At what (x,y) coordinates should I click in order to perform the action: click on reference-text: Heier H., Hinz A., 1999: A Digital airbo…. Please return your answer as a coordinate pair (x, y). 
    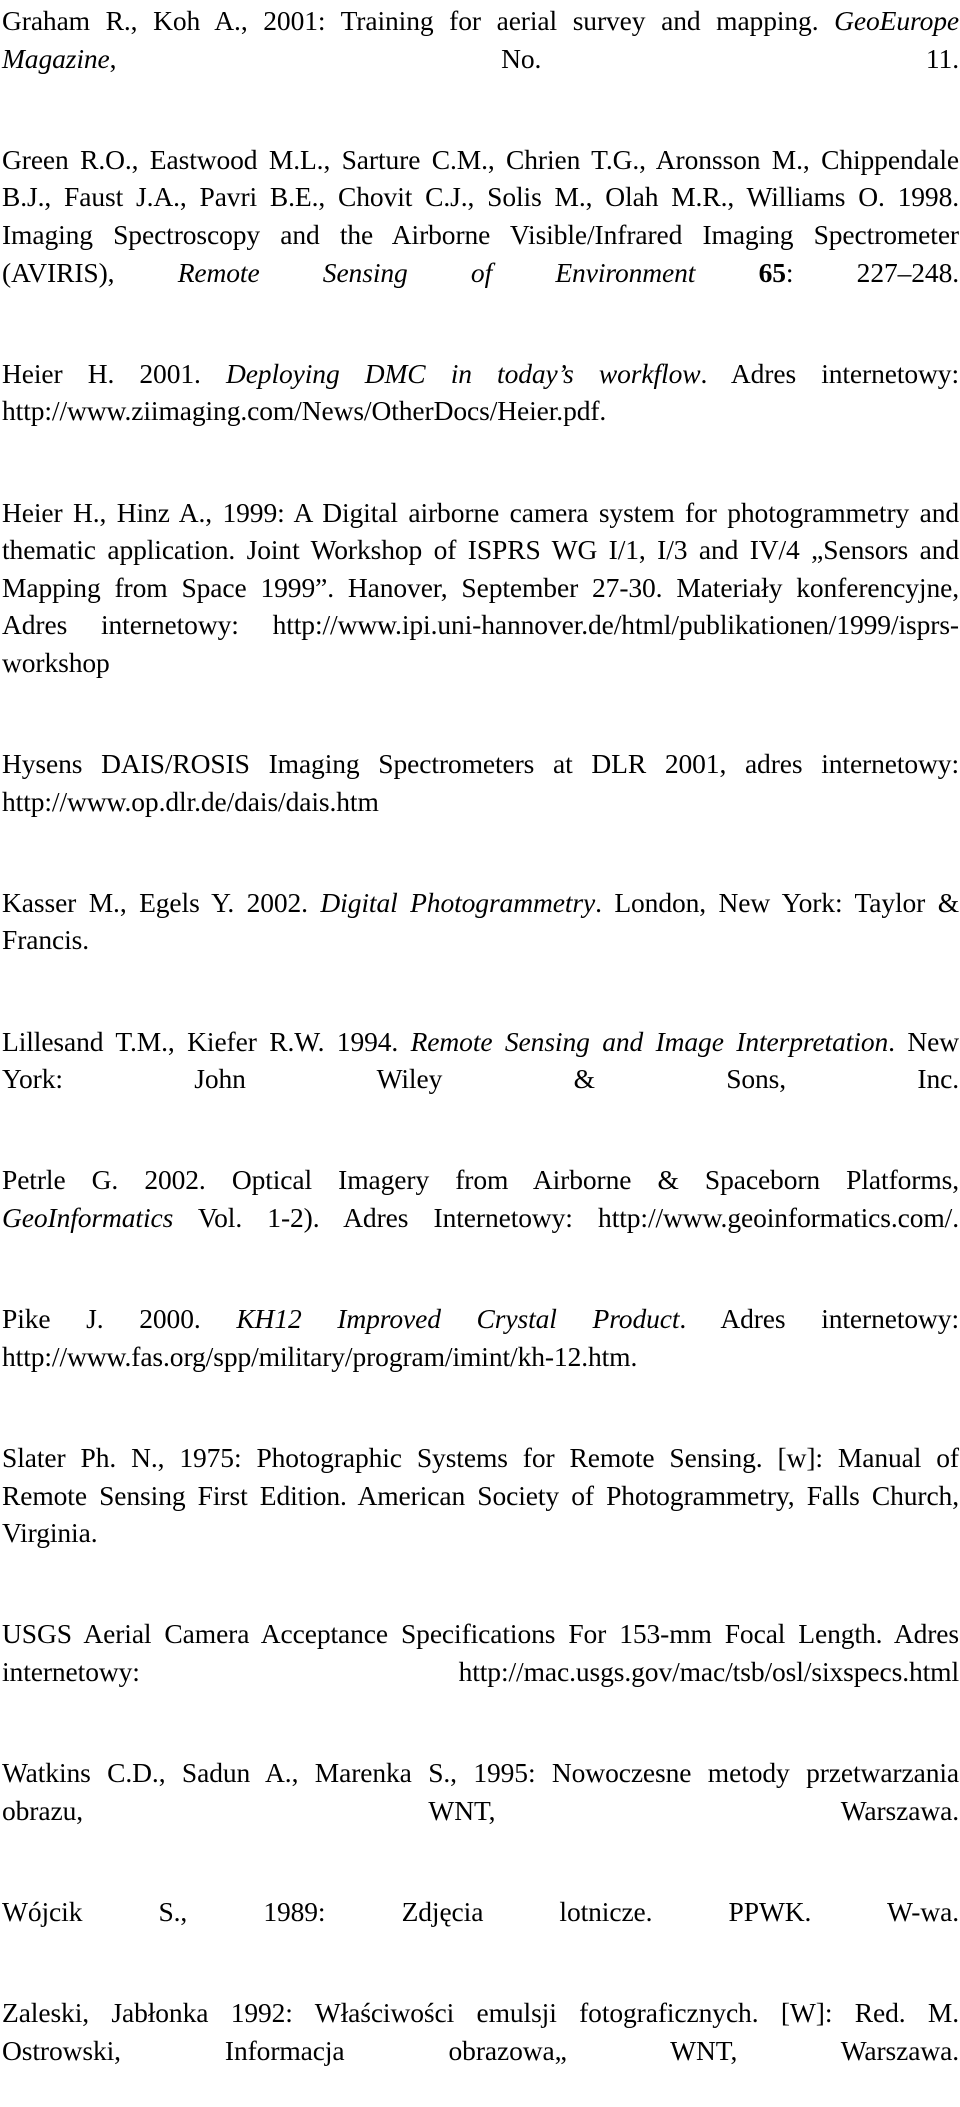
    Looking at the image, I should click on (480, 587).